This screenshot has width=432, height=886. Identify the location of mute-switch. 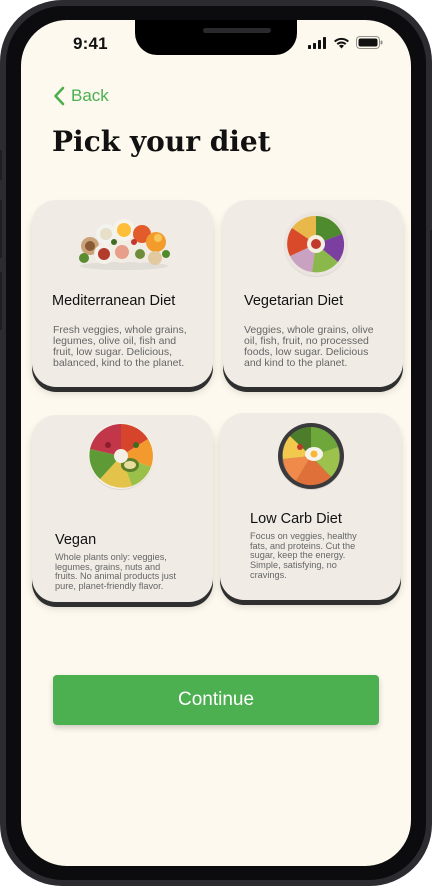
(1, 165).